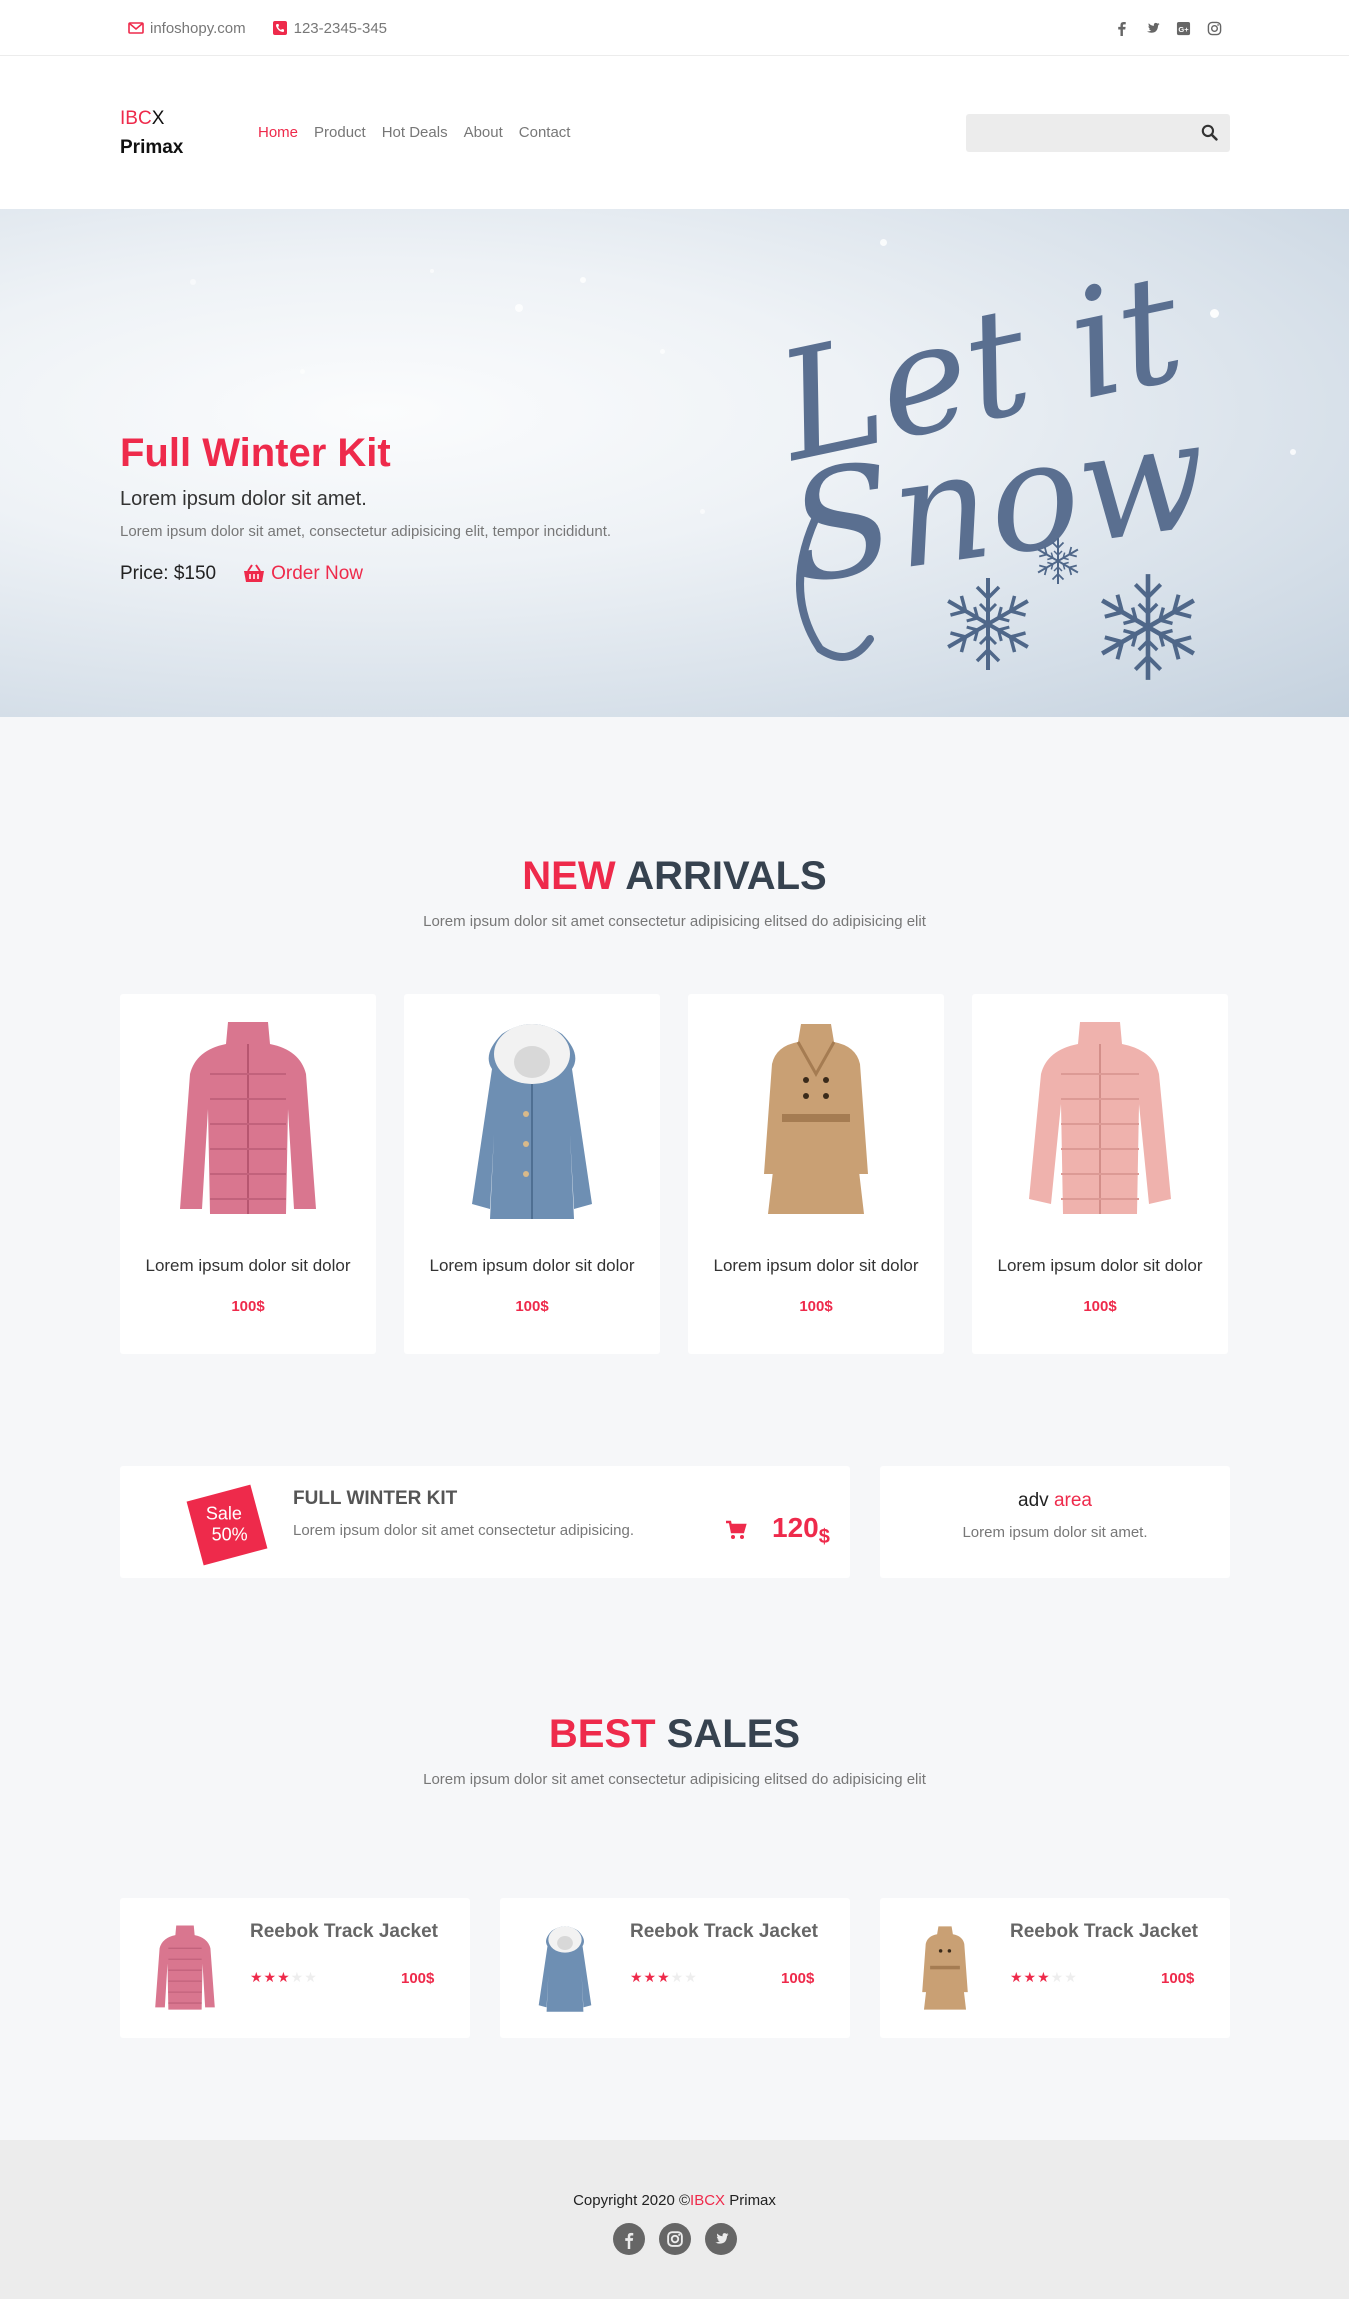 The width and height of the screenshot is (1349, 2299). What do you see at coordinates (340, 132) in the screenshot?
I see `nav-product: Product` at bounding box center [340, 132].